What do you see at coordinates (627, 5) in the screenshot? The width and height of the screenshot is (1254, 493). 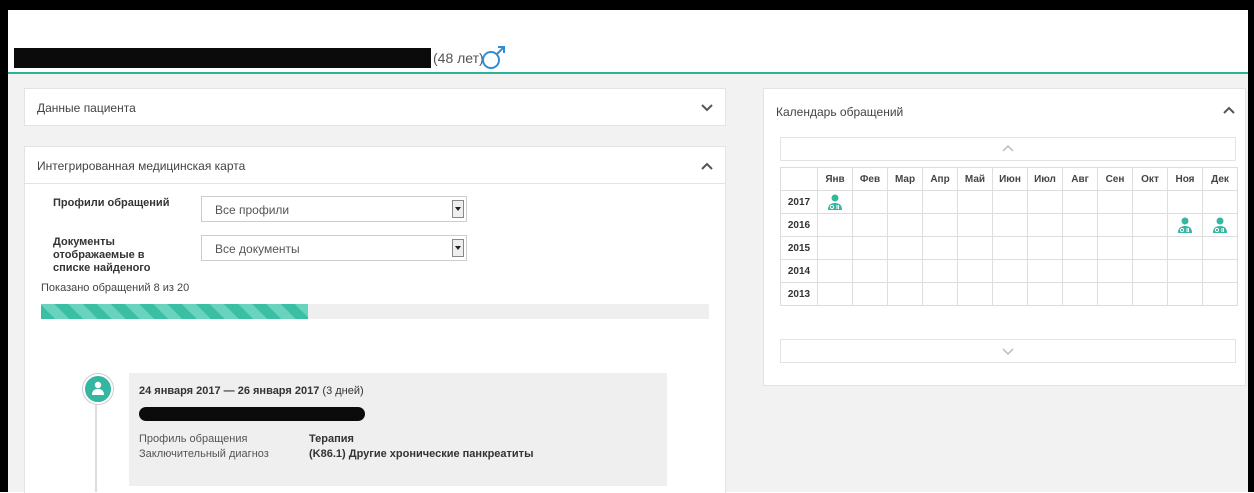 I see `screen-border-top` at bounding box center [627, 5].